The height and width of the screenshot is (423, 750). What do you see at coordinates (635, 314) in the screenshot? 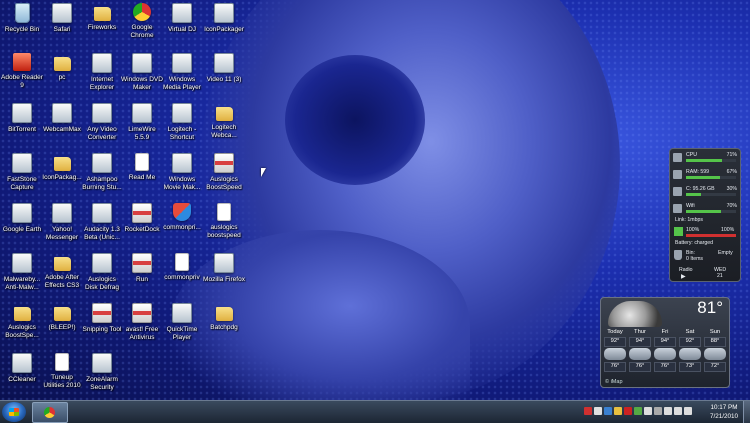
I see `moon-icon` at bounding box center [635, 314].